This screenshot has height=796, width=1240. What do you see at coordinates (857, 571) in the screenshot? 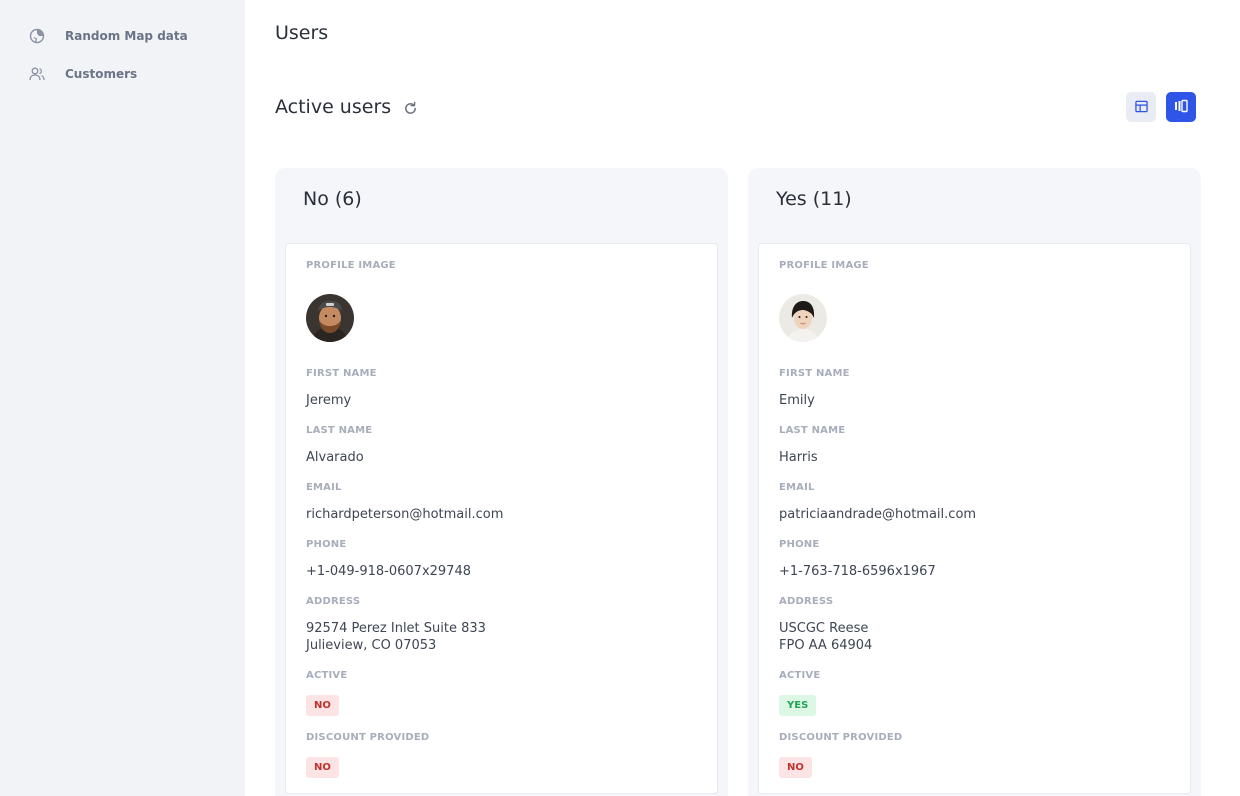
I see `phone-value: +1-763-718-6596x1967` at bounding box center [857, 571].